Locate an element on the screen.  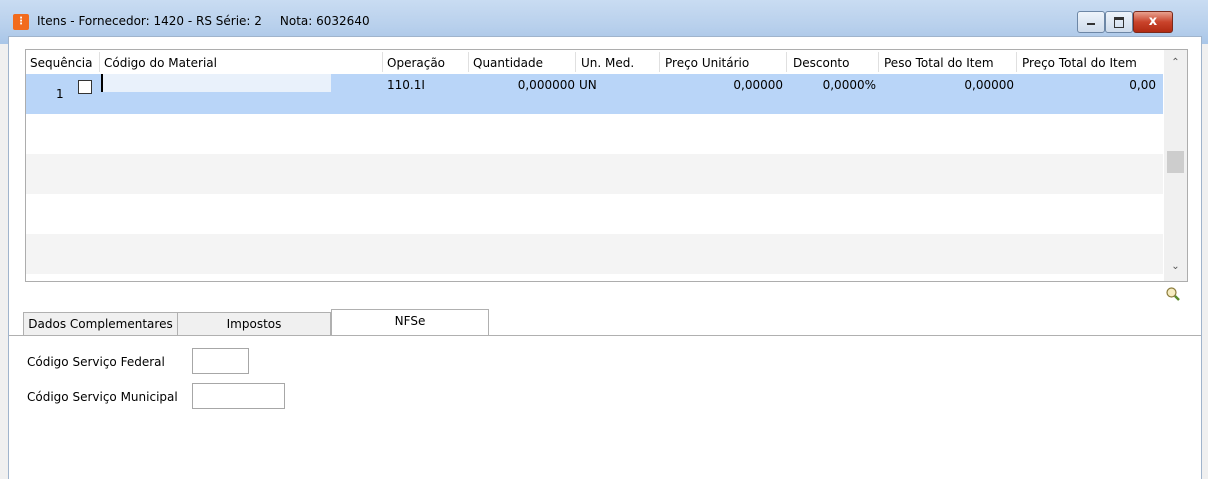
cell-sequencia: 1 is located at coordinates (60, 94).